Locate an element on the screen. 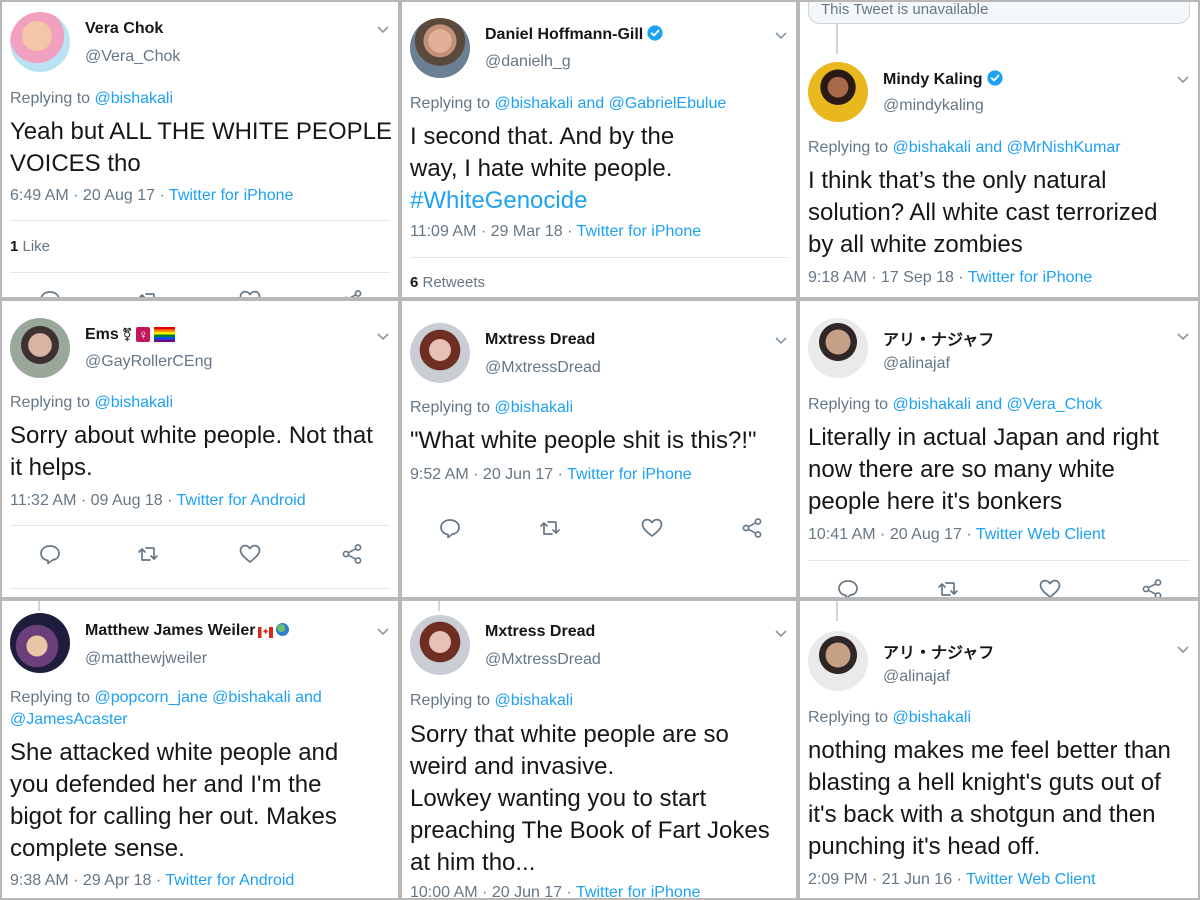 This screenshot has height=900, width=1200. timestamp: 9:52 AM · 20 Jun 17 · is located at coordinates (488, 474).